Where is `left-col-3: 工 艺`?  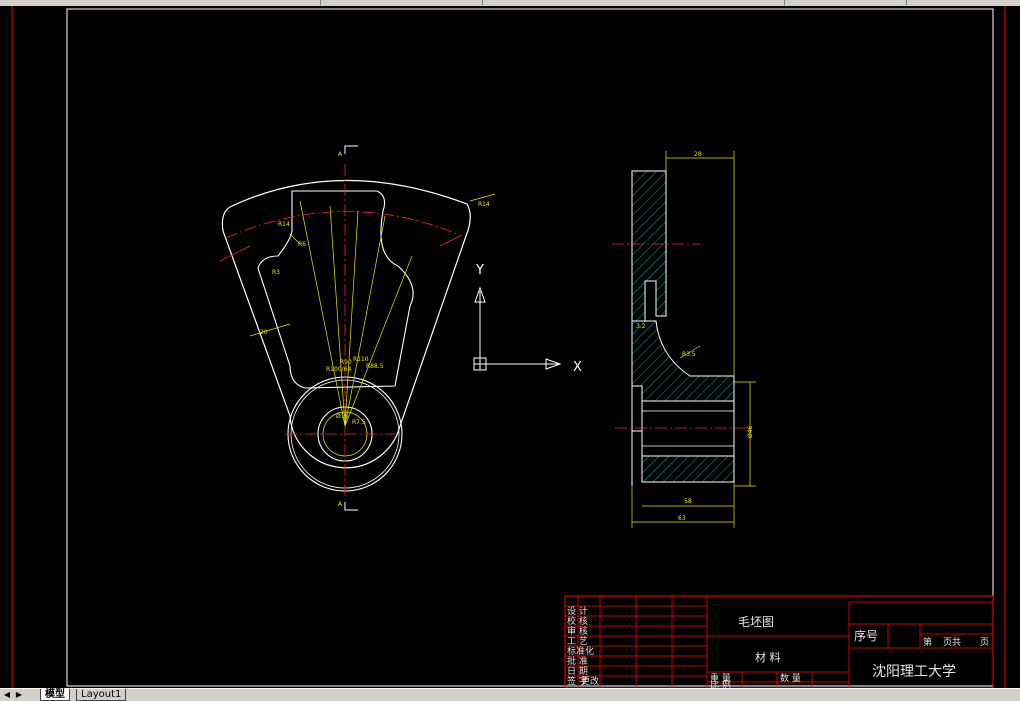
left-col-3: 工 艺 is located at coordinates (577, 641).